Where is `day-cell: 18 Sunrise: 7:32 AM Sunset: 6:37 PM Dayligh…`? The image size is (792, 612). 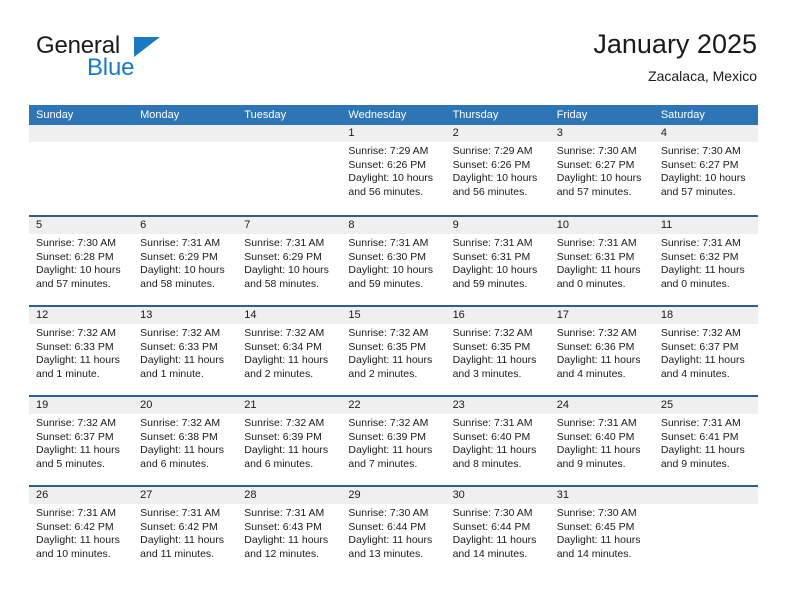 day-cell: 18 Sunrise: 7:32 AM Sunset: 6:37 PM Dayligh… is located at coordinates (705, 351).